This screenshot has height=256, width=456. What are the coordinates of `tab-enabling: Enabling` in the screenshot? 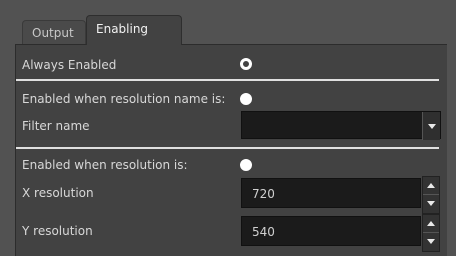 It's located at (134, 30).